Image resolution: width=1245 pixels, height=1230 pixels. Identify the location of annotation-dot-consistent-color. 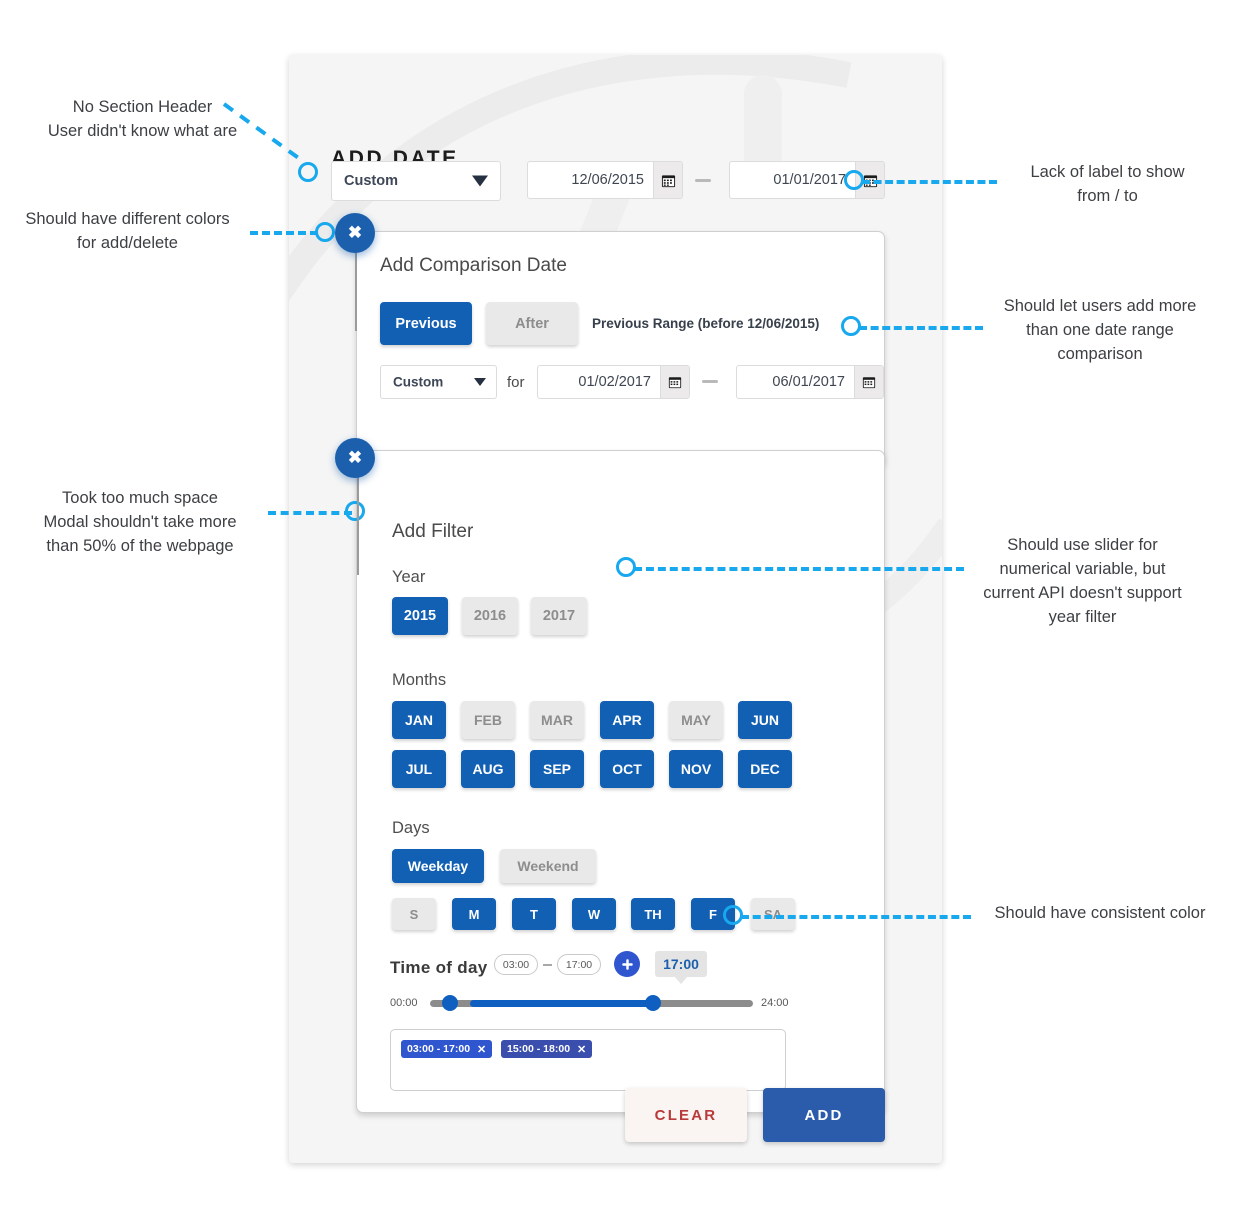
(733, 915).